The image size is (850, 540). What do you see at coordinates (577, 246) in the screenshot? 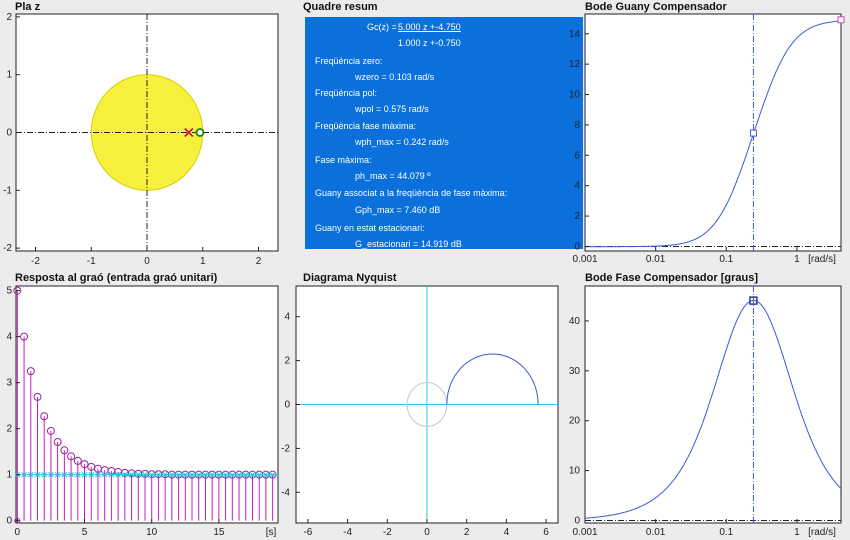
I see `bg-y-tick-label: 0` at bounding box center [577, 246].